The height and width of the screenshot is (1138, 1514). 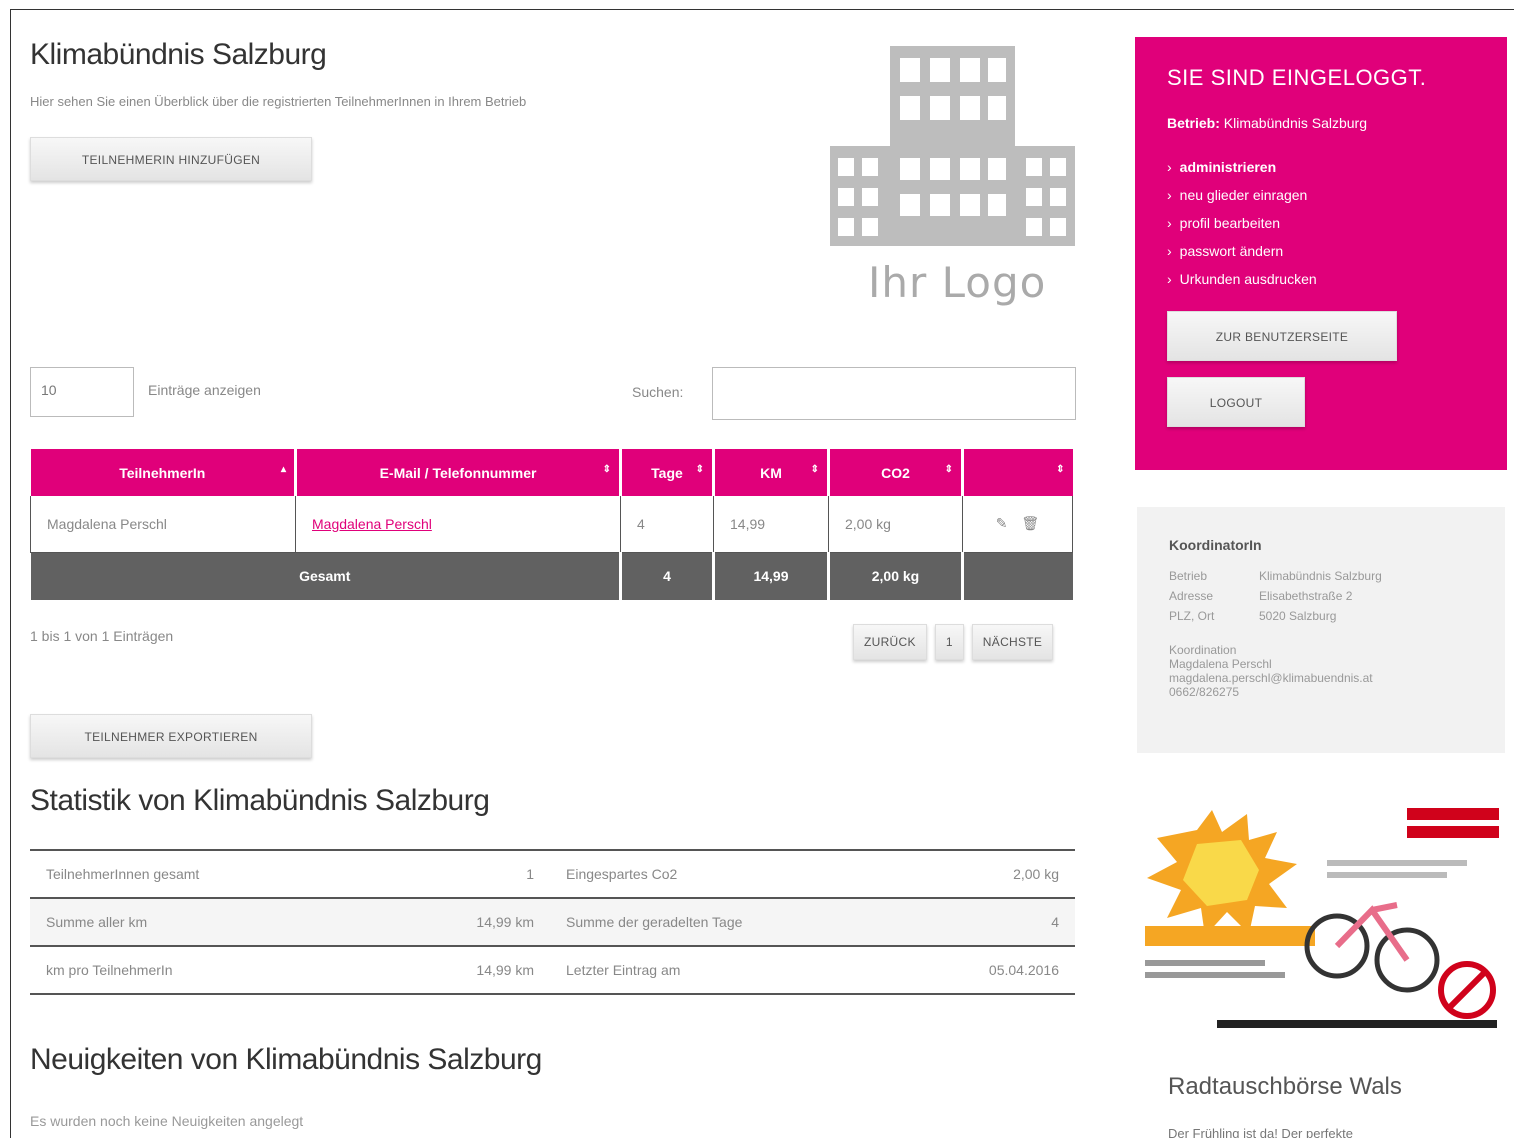 I want to click on export-participants-button: TEILNEHMER EXPORTIEREN, so click(x=171, y=736).